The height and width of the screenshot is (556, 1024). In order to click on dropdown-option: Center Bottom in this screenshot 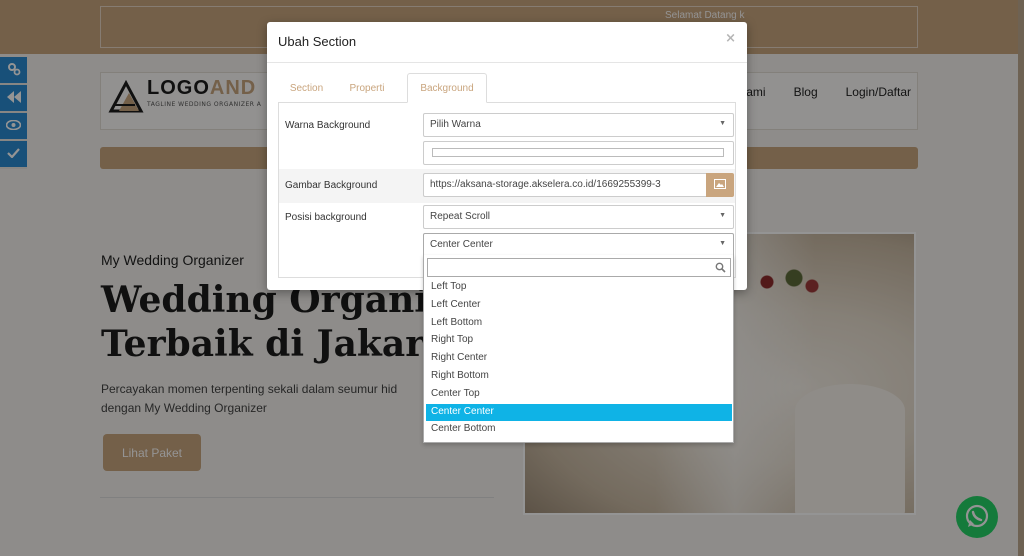, I will do `click(579, 430)`.